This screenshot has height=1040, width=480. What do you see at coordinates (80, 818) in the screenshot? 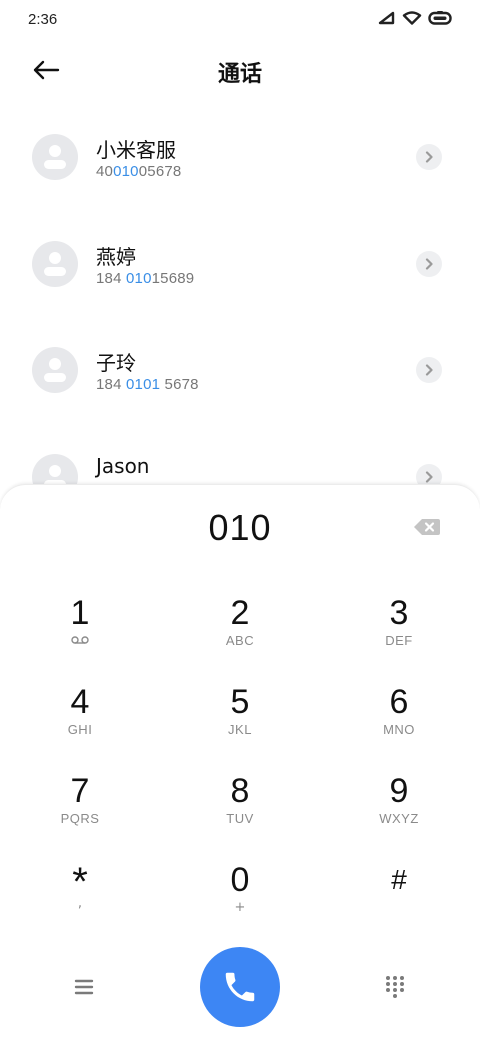
I see `key-letters: PQRS` at bounding box center [80, 818].